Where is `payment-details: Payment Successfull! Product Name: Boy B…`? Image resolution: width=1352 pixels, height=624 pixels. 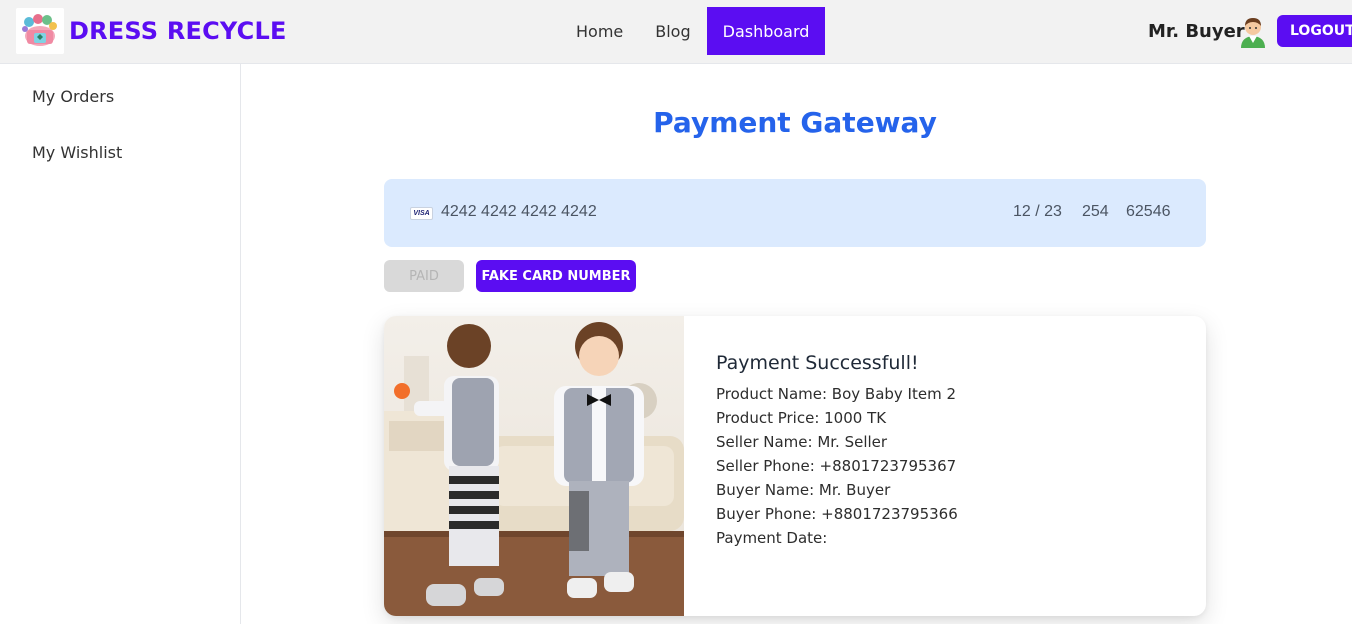 payment-details: Payment Successfull! Product Name: Boy B… is located at coordinates (837, 451).